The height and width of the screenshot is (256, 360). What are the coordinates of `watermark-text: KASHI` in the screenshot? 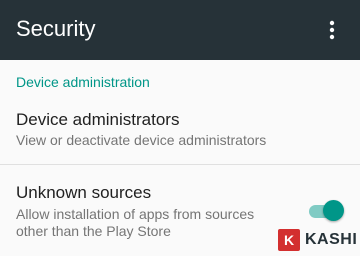 It's located at (331, 239).